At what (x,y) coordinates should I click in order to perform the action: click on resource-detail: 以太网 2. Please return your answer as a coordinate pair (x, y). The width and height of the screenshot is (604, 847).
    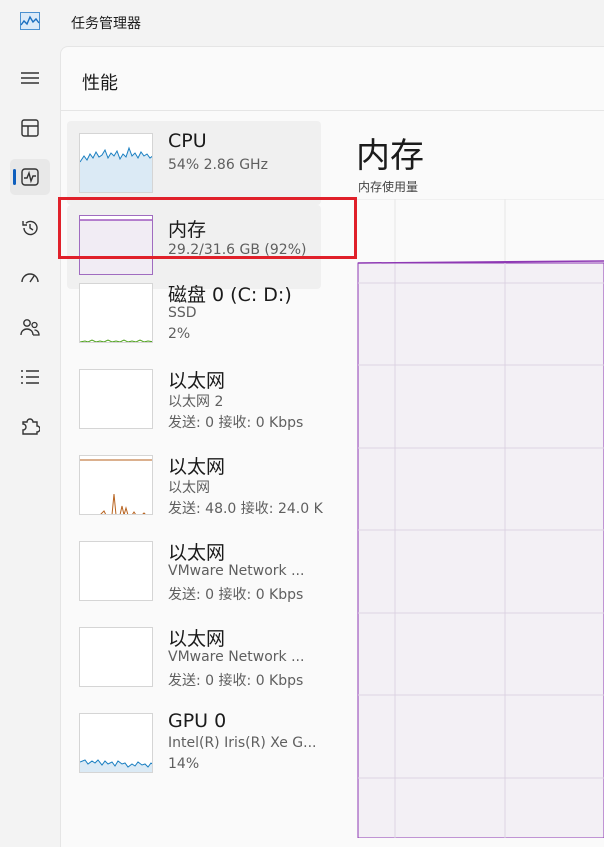
    Looking at the image, I should click on (196, 402).